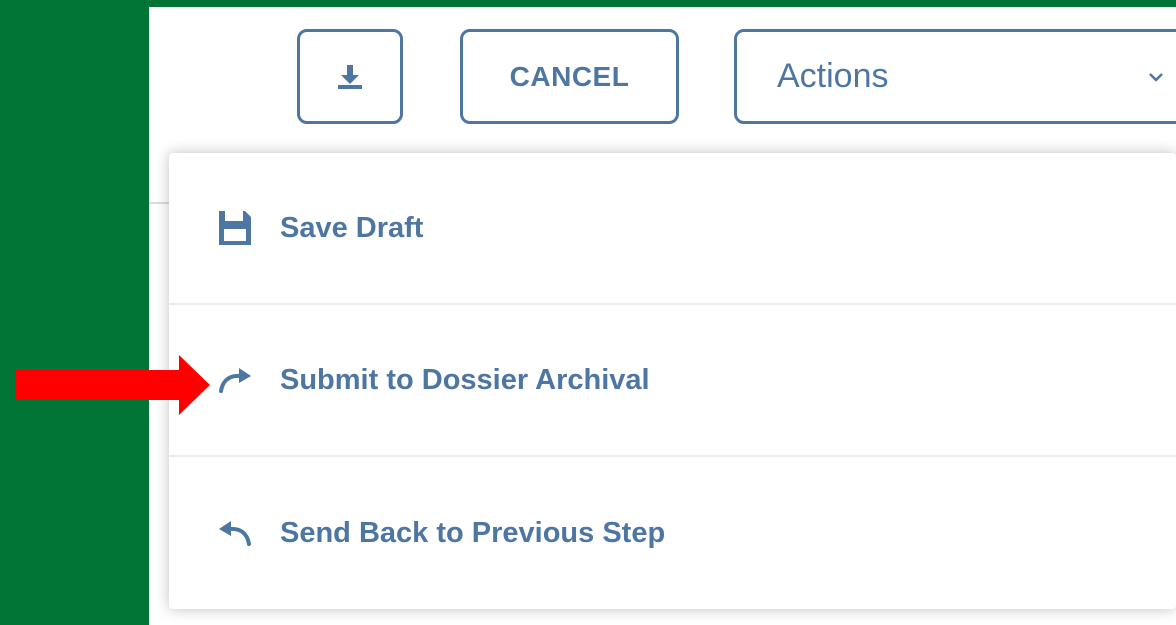 This screenshot has height=625, width=1176. What do you see at coordinates (235, 533) in the screenshot?
I see `undo-arrow-icon` at bounding box center [235, 533].